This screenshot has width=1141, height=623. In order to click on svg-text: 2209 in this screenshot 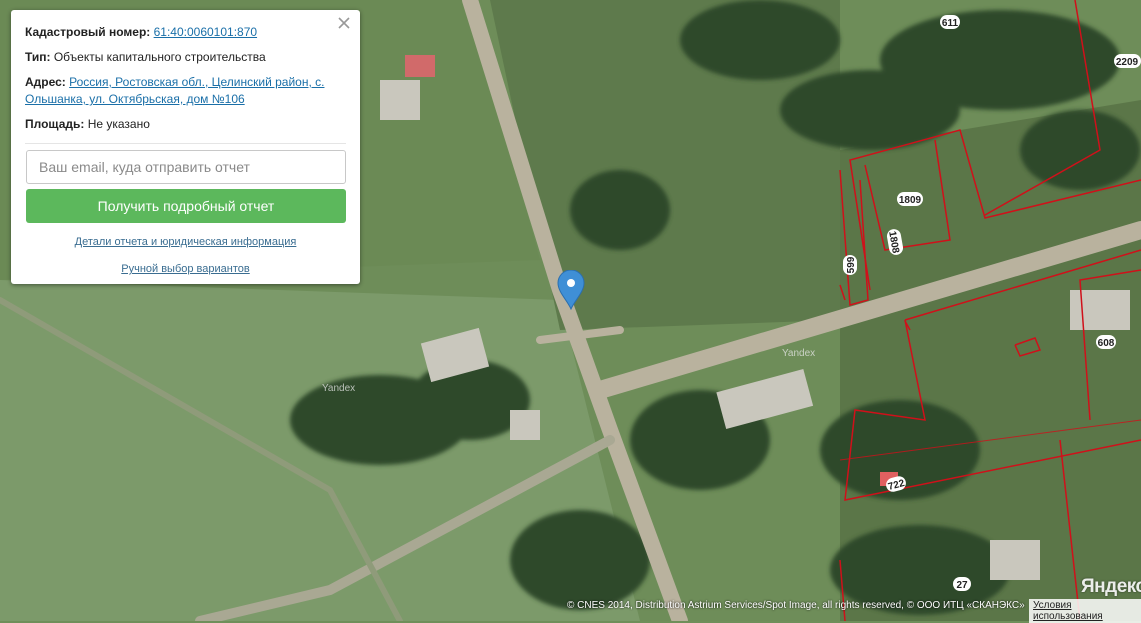, I will do `click(1127, 62)`.